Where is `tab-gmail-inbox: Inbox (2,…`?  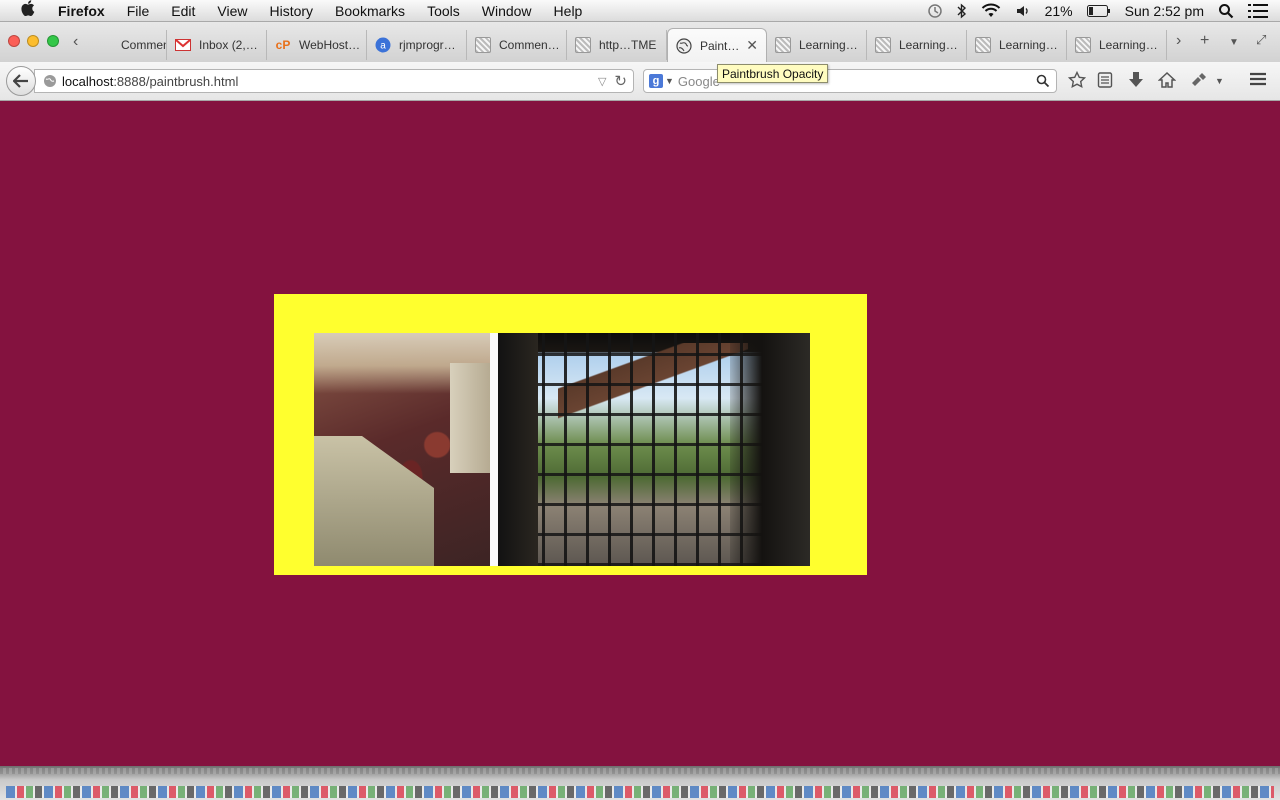 tab-gmail-inbox: Inbox (2,… is located at coordinates (217, 45).